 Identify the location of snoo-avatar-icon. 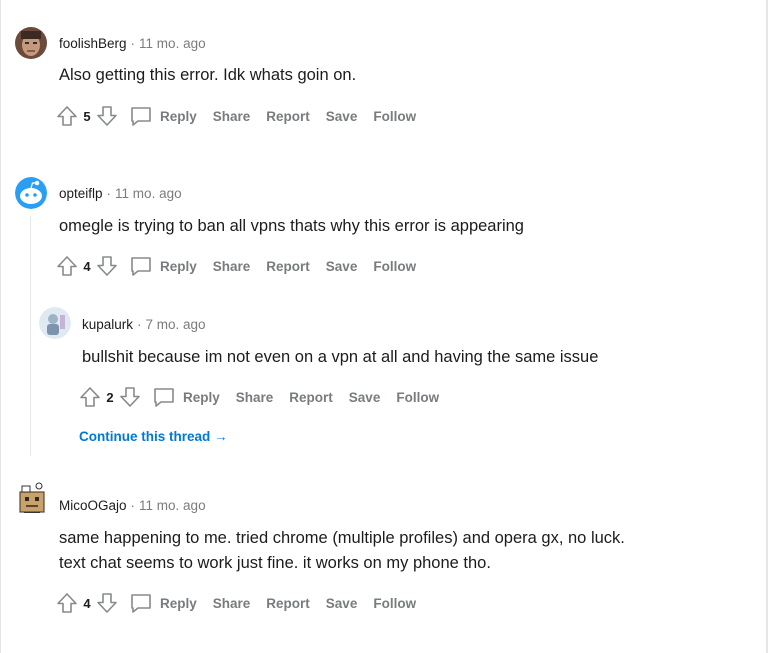
(31, 193).